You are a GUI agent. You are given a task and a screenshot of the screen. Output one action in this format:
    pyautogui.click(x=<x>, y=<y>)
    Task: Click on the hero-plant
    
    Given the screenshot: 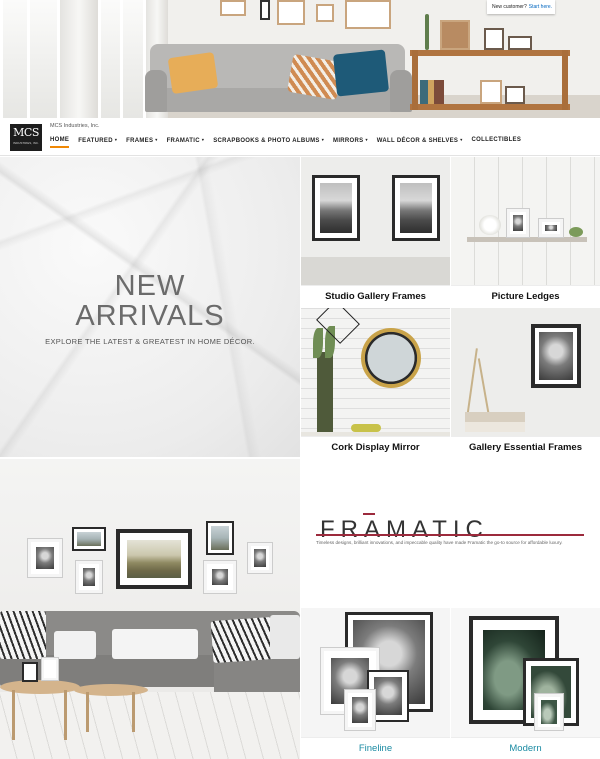 What is the action you would take?
    pyautogui.click(x=427, y=32)
    